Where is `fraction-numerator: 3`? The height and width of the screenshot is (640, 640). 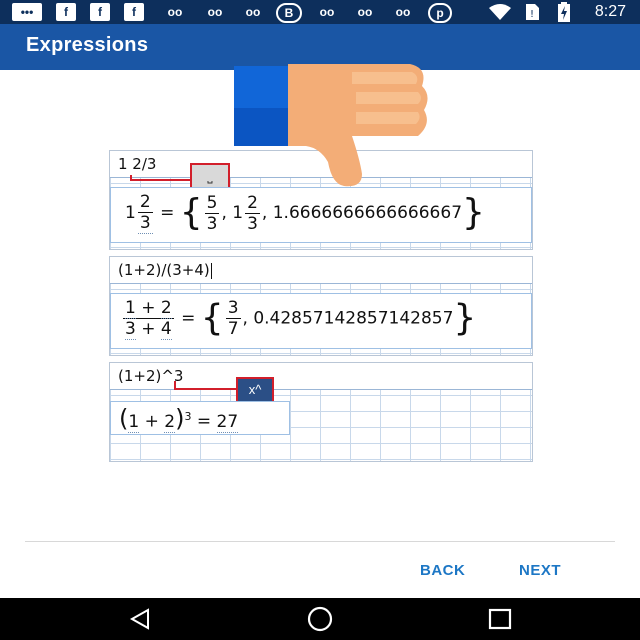
fraction-numerator: 3 is located at coordinates (233, 308).